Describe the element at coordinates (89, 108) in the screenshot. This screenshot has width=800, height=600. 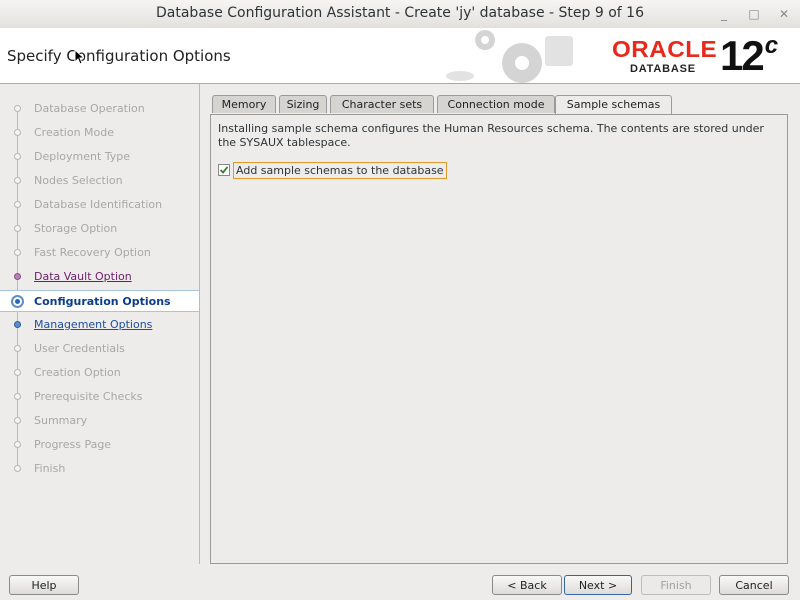
I see `nav-step-label: Database Operation` at that location.